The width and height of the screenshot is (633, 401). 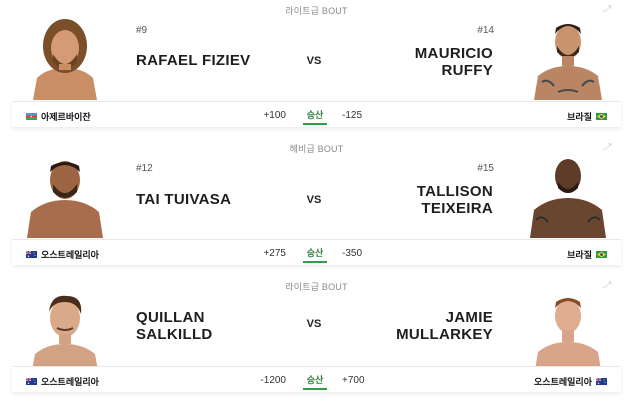 What do you see at coordinates (170, 317) in the screenshot?
I see `name-line: QUILLAN` at bounding box center [170, 317].